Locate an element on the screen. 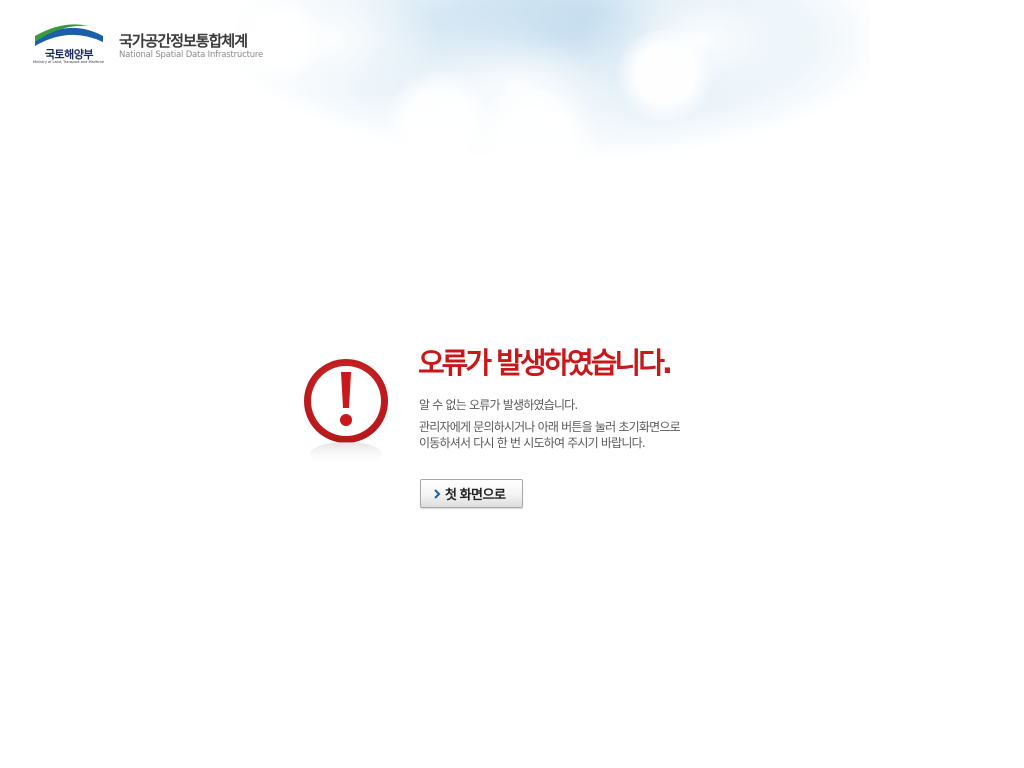 The image size is (1024, 768). error-title: 오류가 발생하였습니다. is located at coordinates (545, 363).